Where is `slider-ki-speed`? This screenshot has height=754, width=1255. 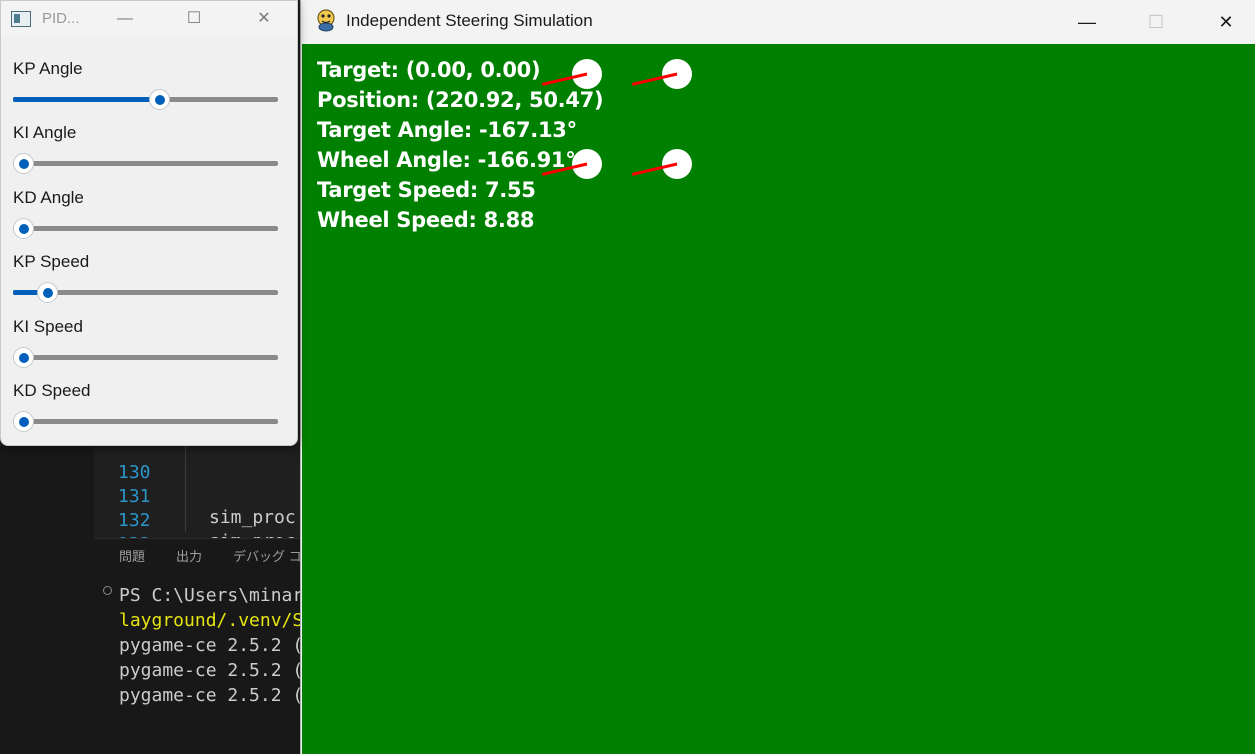
slider-ki-speed is located at coordinates (145, 357).